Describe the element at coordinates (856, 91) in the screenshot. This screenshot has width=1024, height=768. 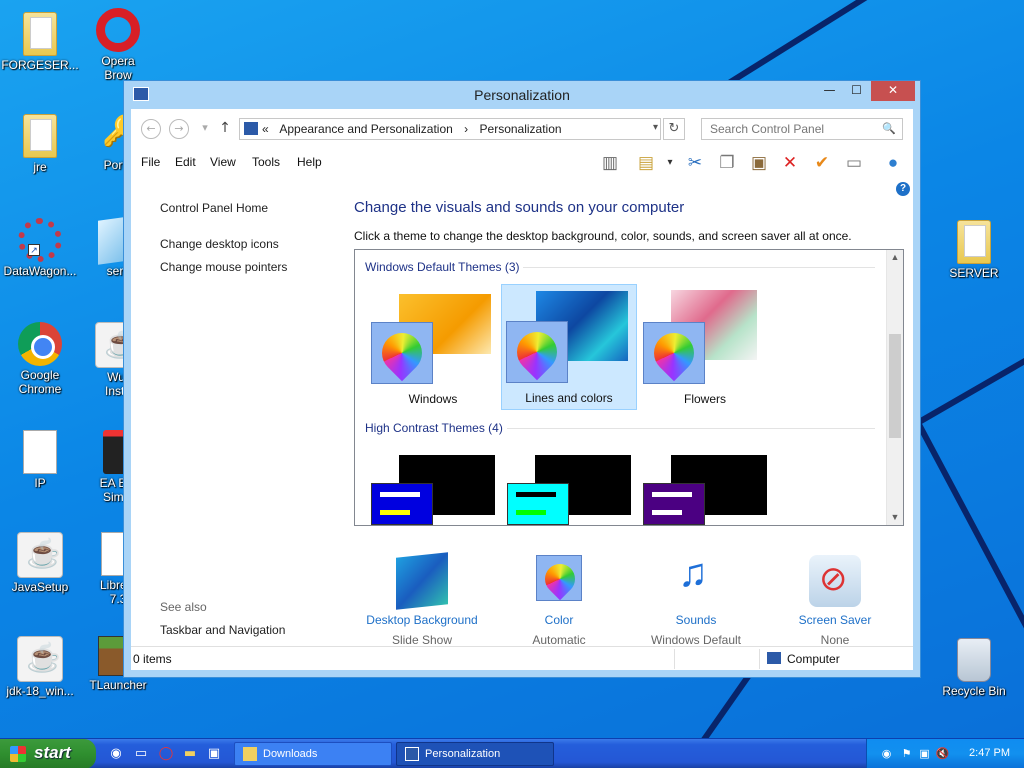
I see `maximize-button: ☐` at that location.